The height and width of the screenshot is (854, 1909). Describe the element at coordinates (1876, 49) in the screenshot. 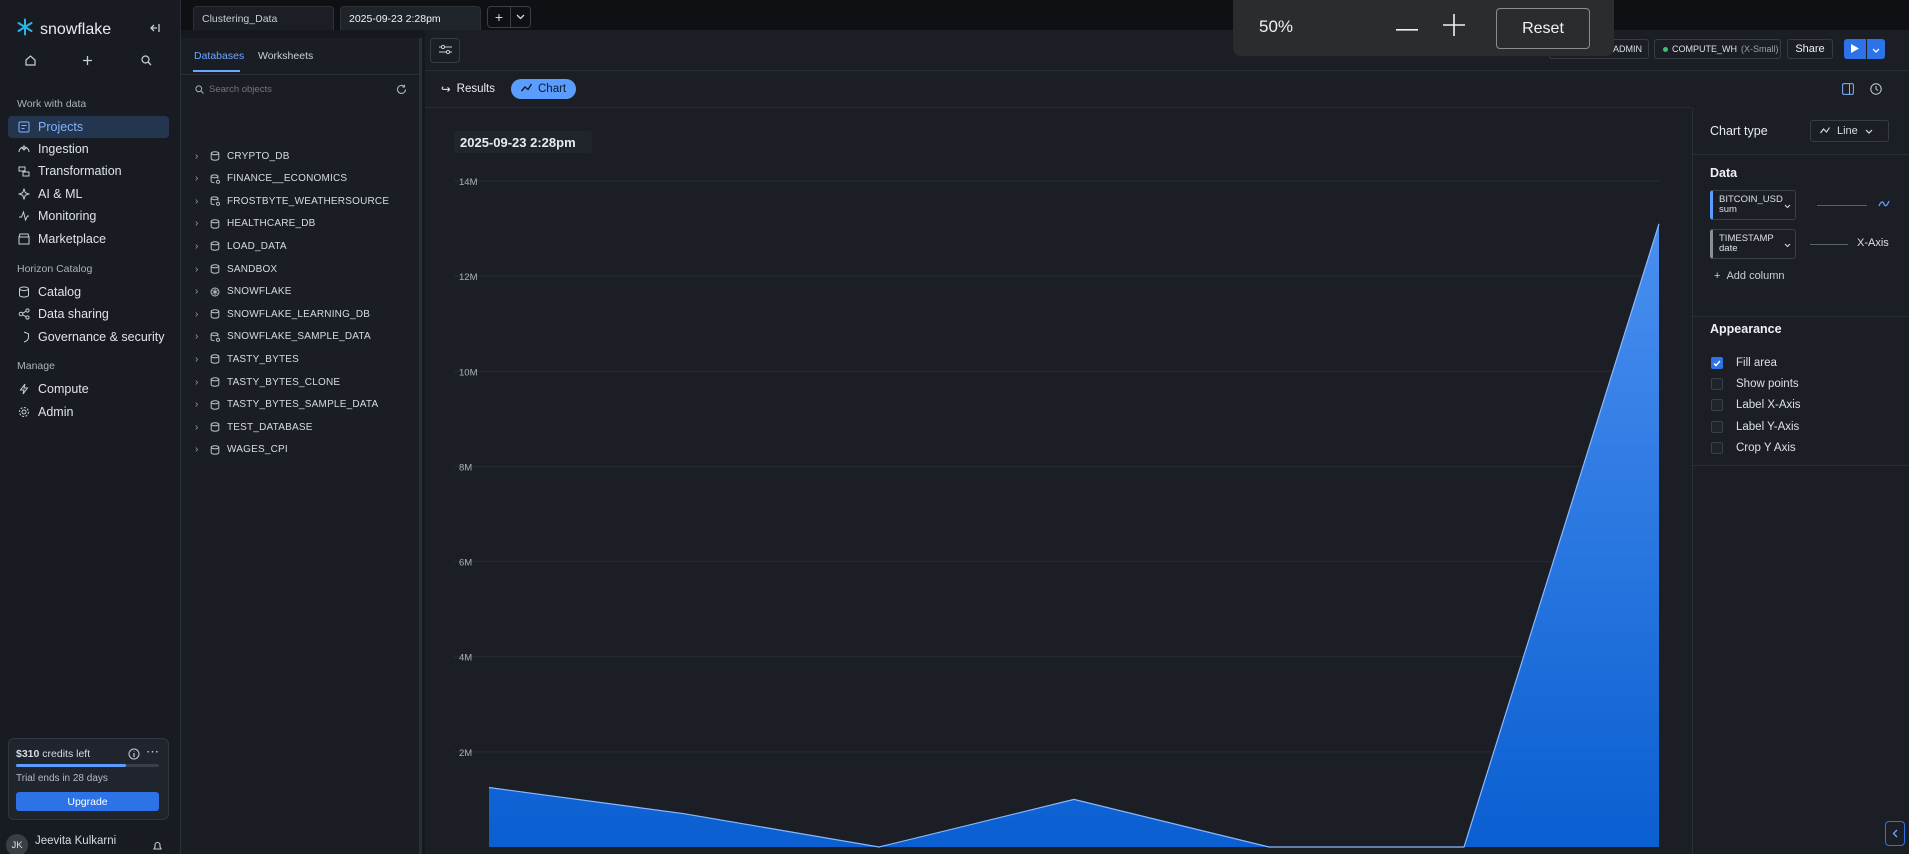

I see `run-options-button` at that location.